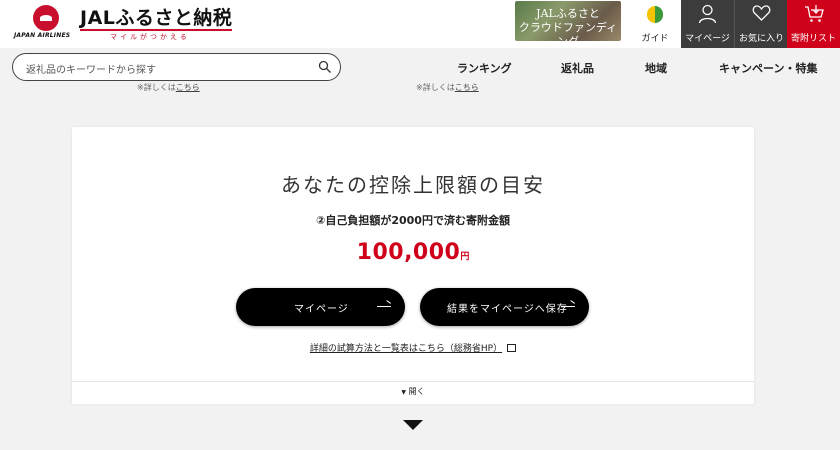 The width and height of the screenshot is (840, 450). I want to click on crowdfunding-line1: JALふるさと, so click(568, 13).